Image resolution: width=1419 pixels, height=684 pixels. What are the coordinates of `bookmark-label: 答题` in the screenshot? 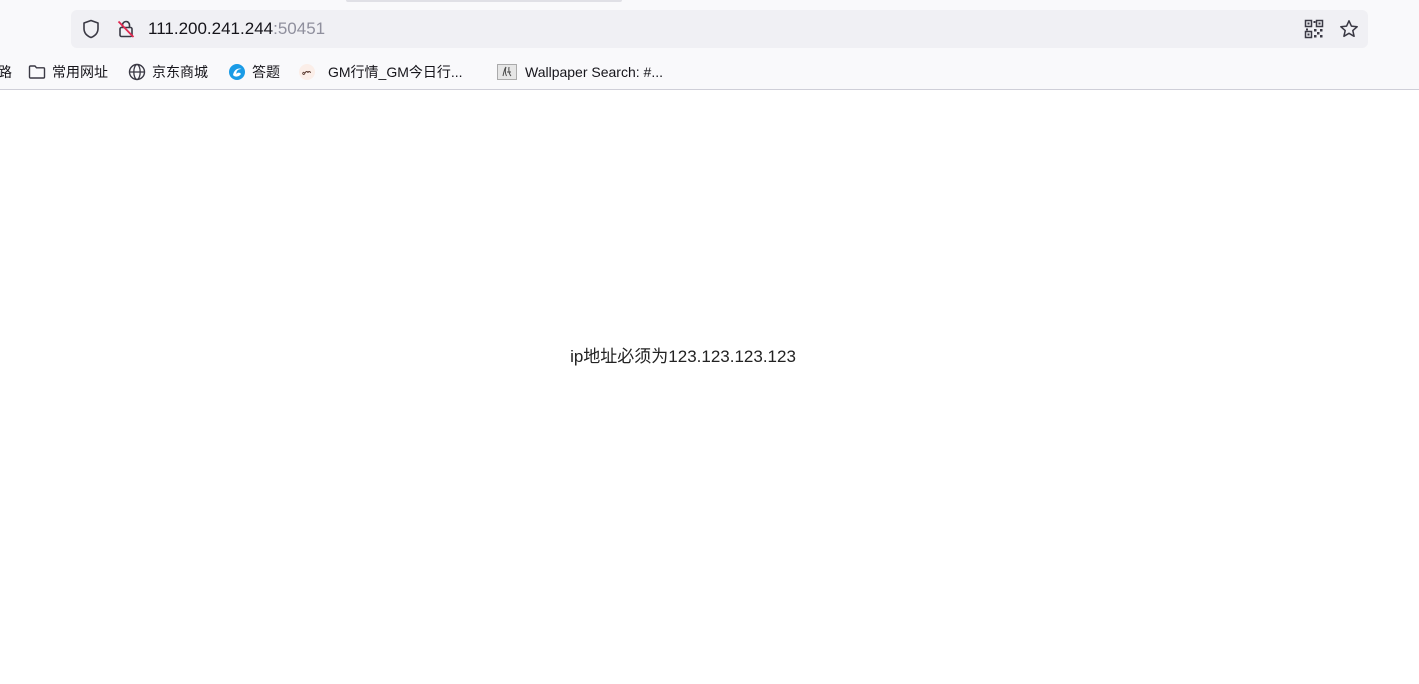 It's located at (266, 72).